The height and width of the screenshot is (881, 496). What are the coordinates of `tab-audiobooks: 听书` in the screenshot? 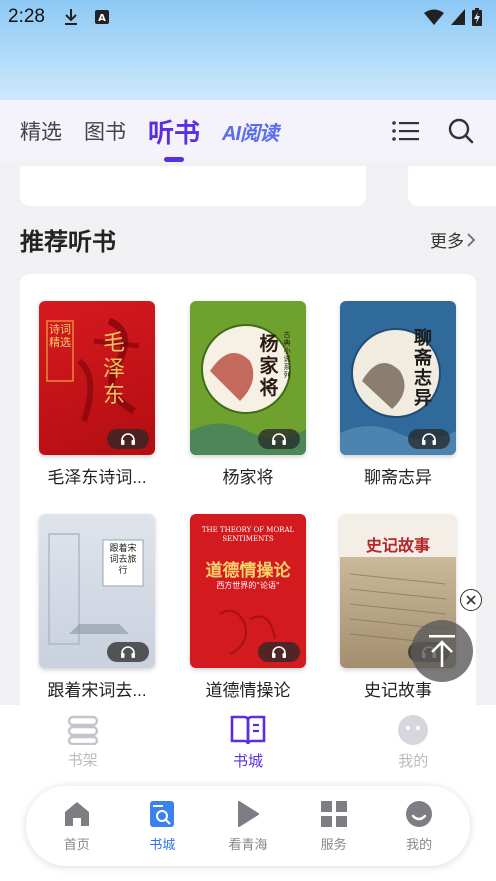 It's located at (174, 131).